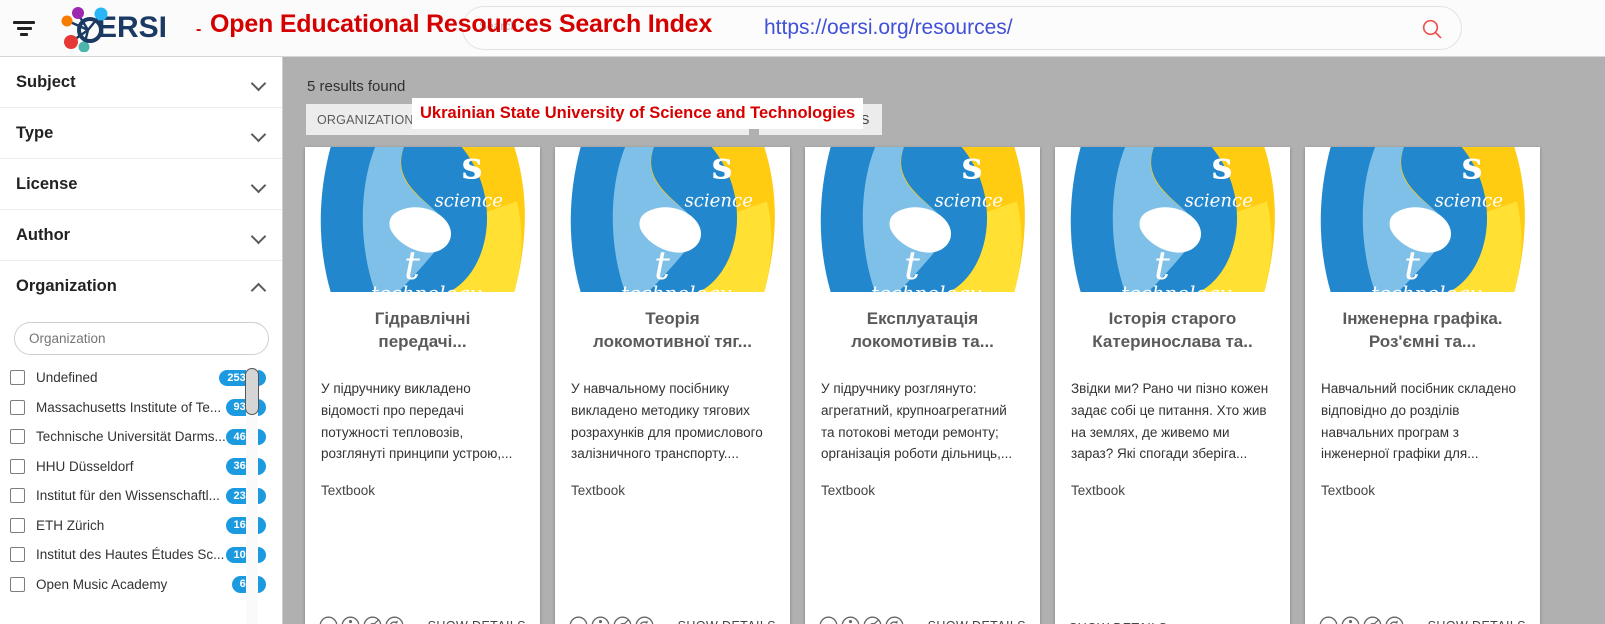 Image resolution: width=1605 pixels, height=624 pixels. I want to click on organization-filter-wrap, so click(141, 337).